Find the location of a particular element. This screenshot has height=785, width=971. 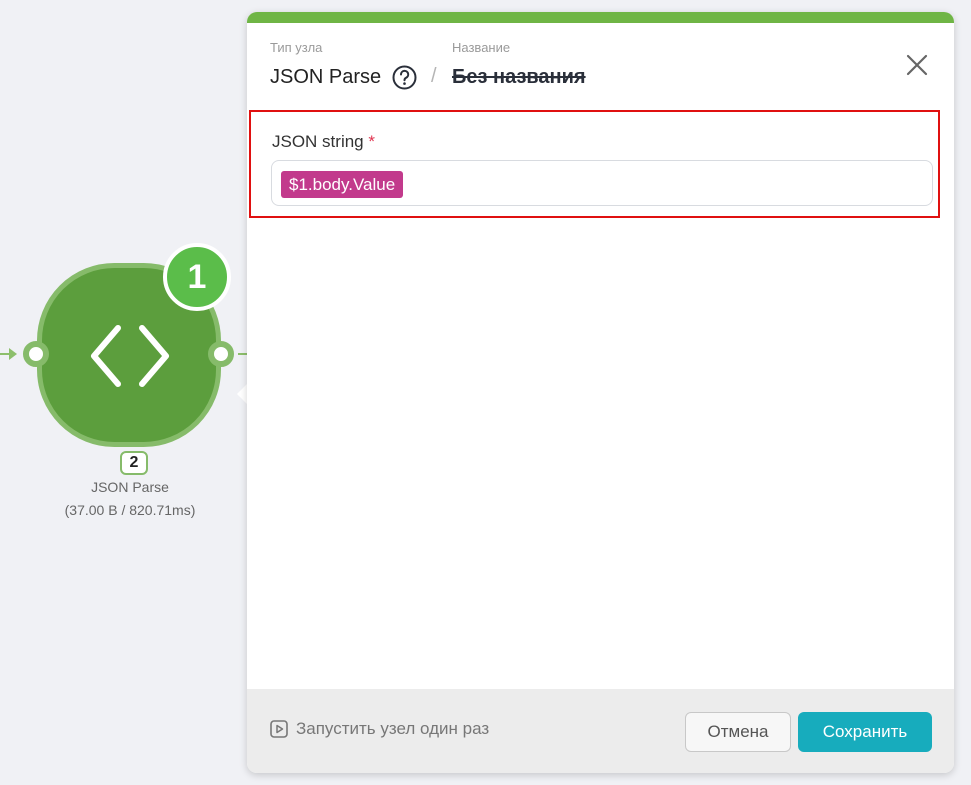

node-stats-label: (37.00 B / 820.71ms) is located at coordinates (130, 510).